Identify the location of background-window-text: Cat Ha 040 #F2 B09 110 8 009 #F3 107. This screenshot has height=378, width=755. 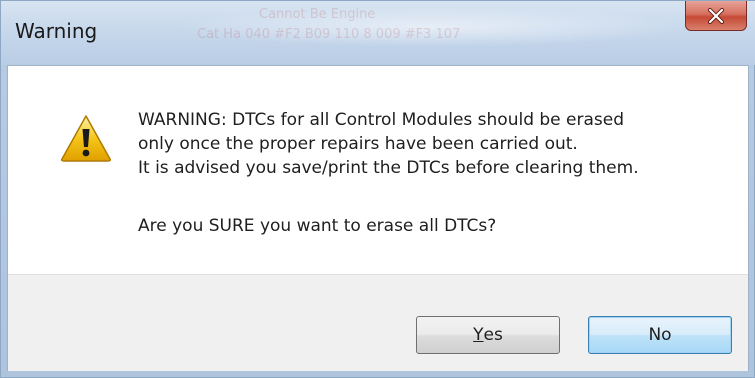
(329, 34).